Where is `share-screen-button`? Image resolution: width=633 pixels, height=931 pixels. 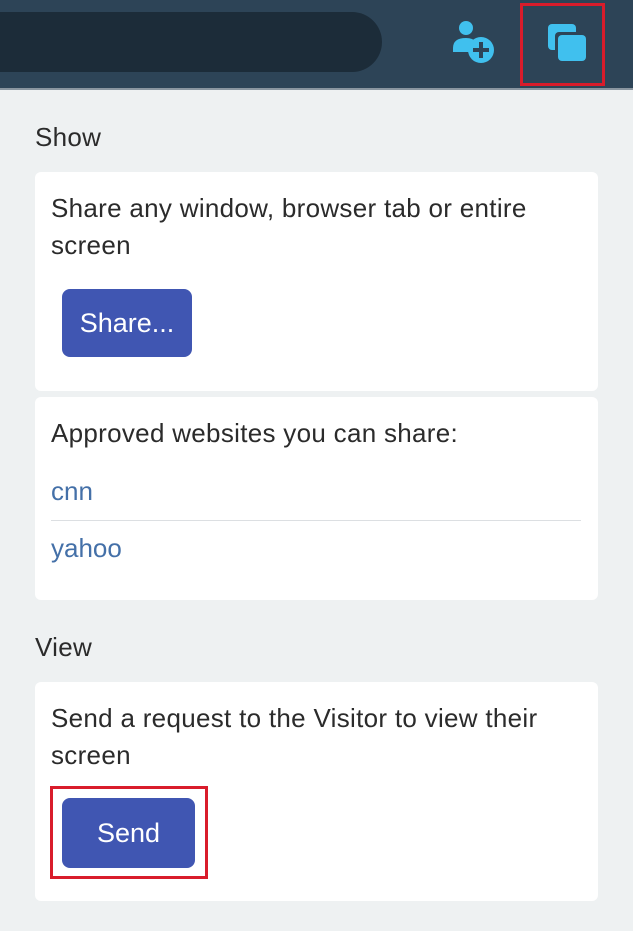
share-screen-button is located at coordinates (568, 44).